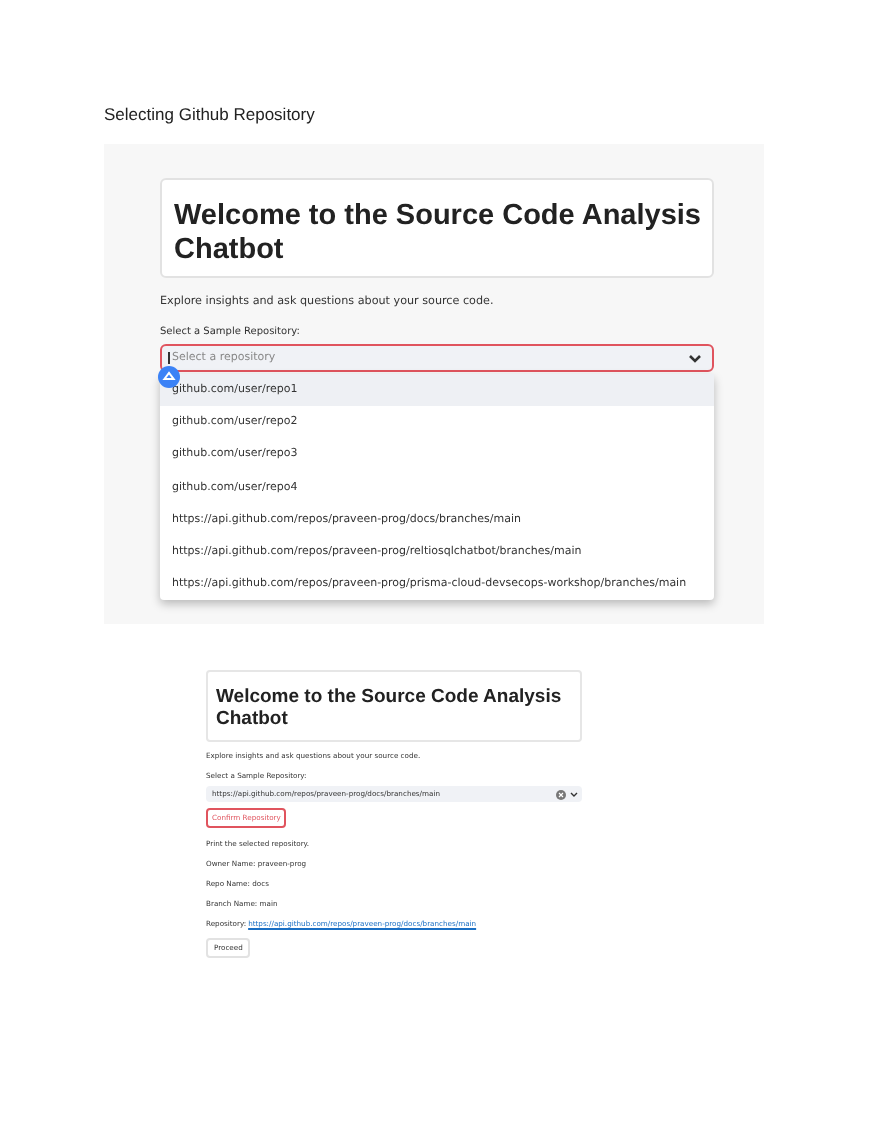 This screenshot has height=1146, width=886. I want to click on page-heading: Selecting Github Repository, so click(210, 114).